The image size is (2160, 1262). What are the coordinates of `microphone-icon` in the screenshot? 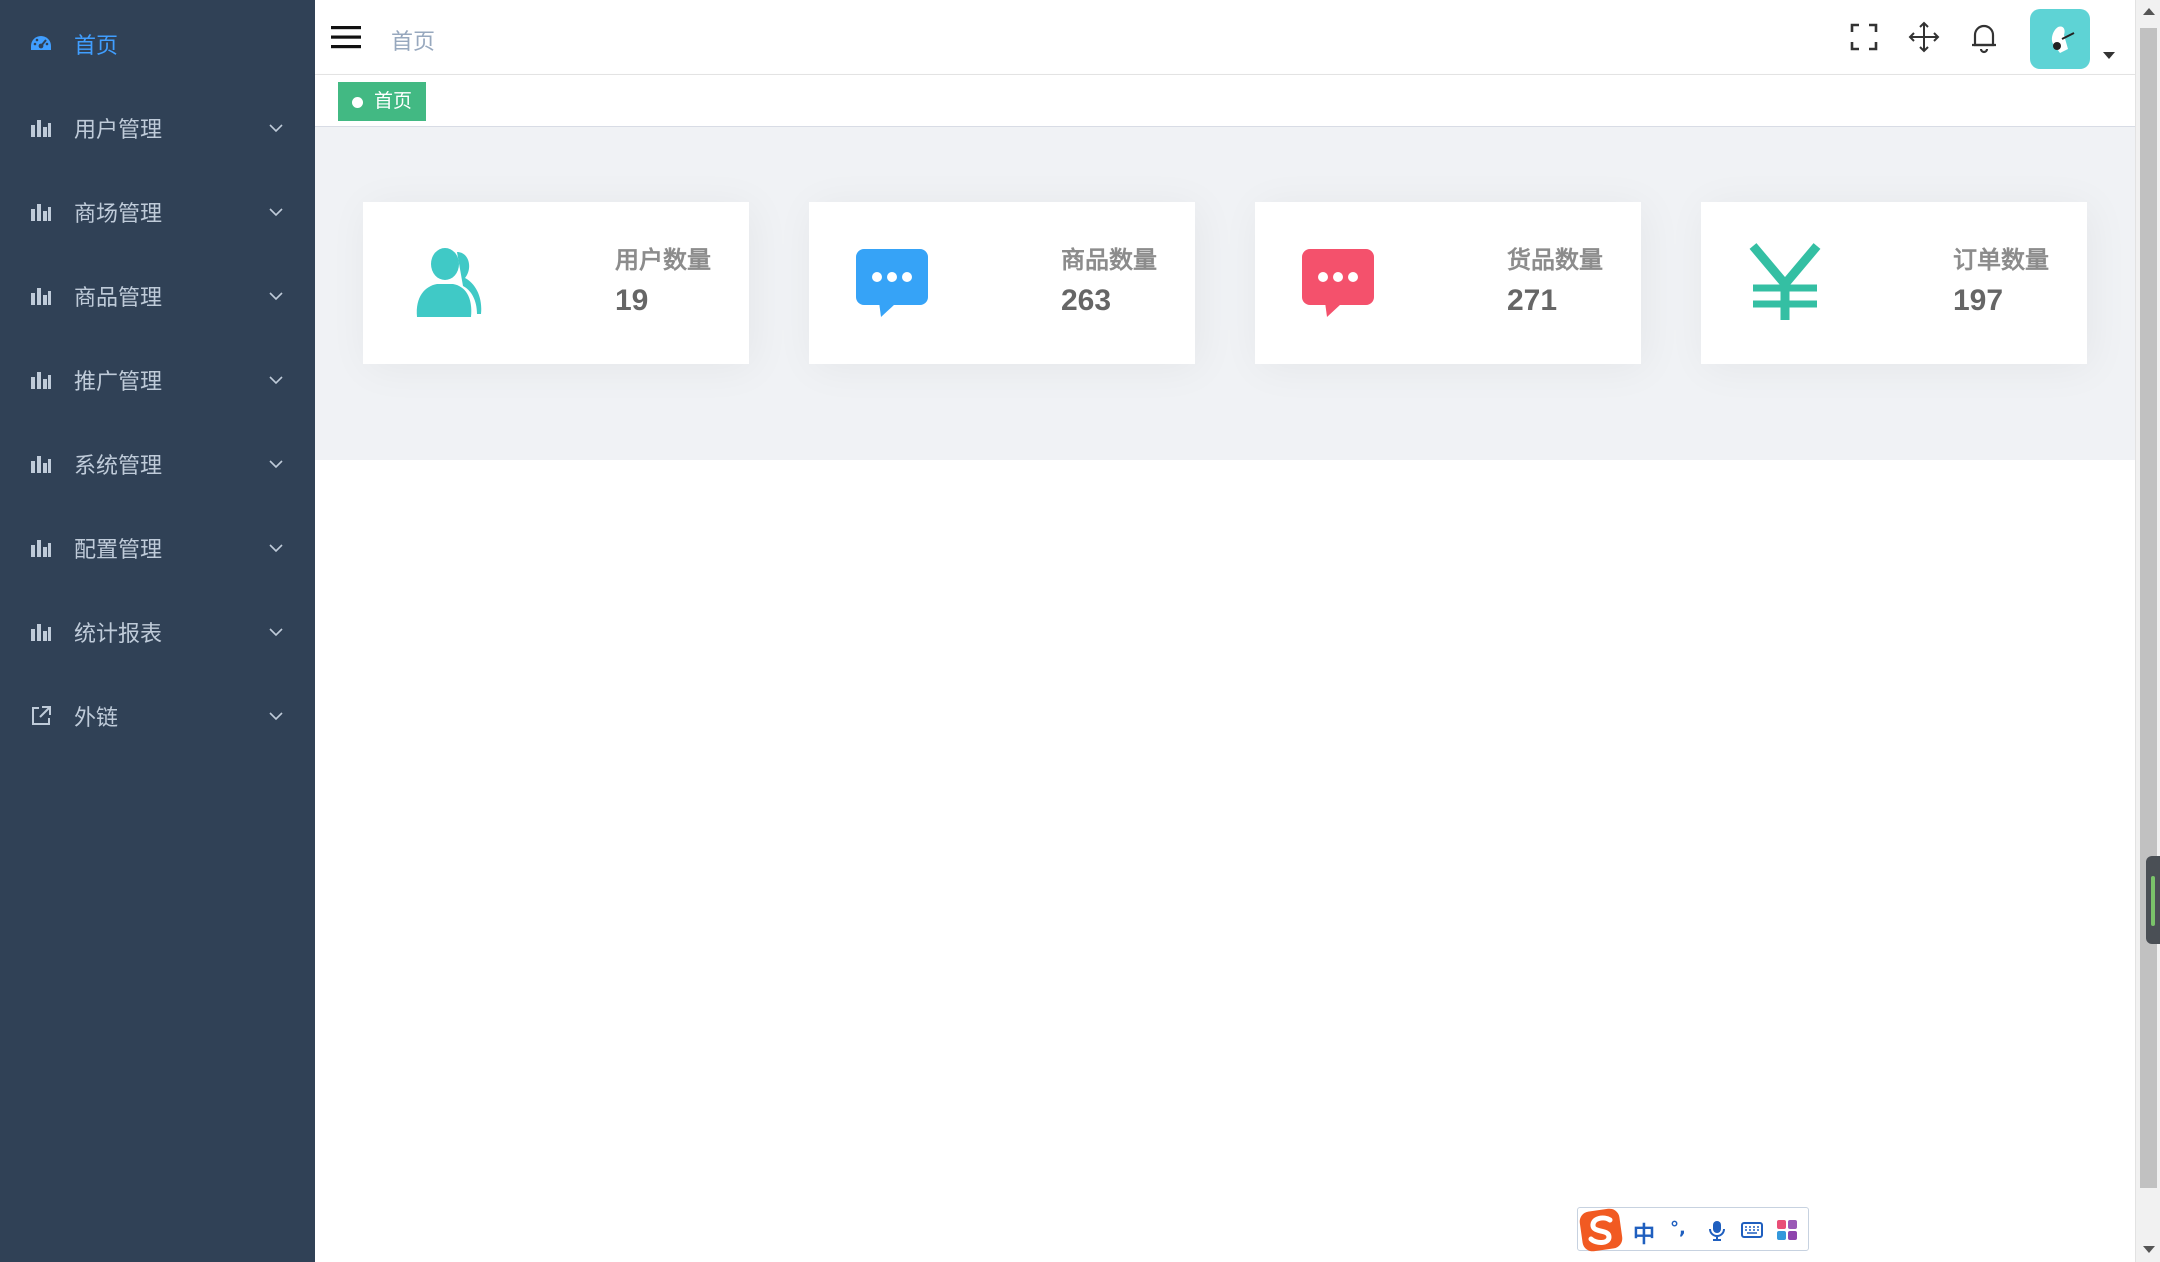 It's located at (1717, 1230).